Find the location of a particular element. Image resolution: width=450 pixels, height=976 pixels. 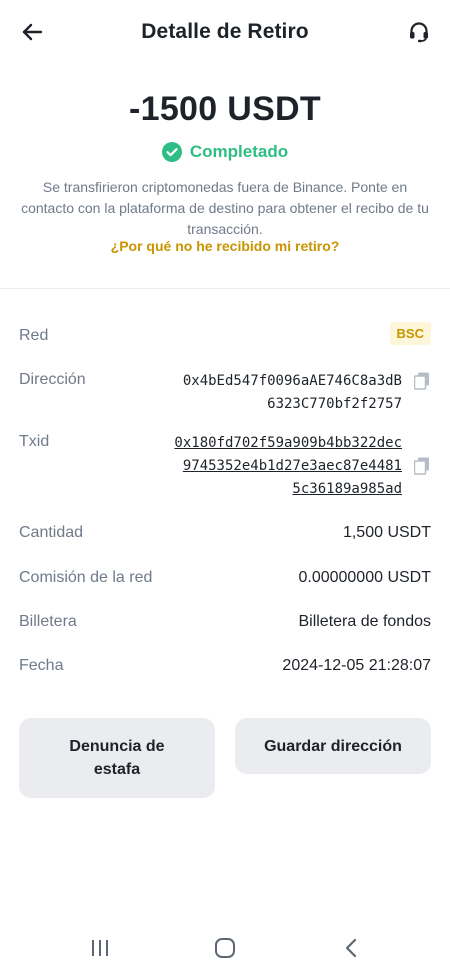

wallet-value: Billetera de fondos is located at coordinates (364, 621).